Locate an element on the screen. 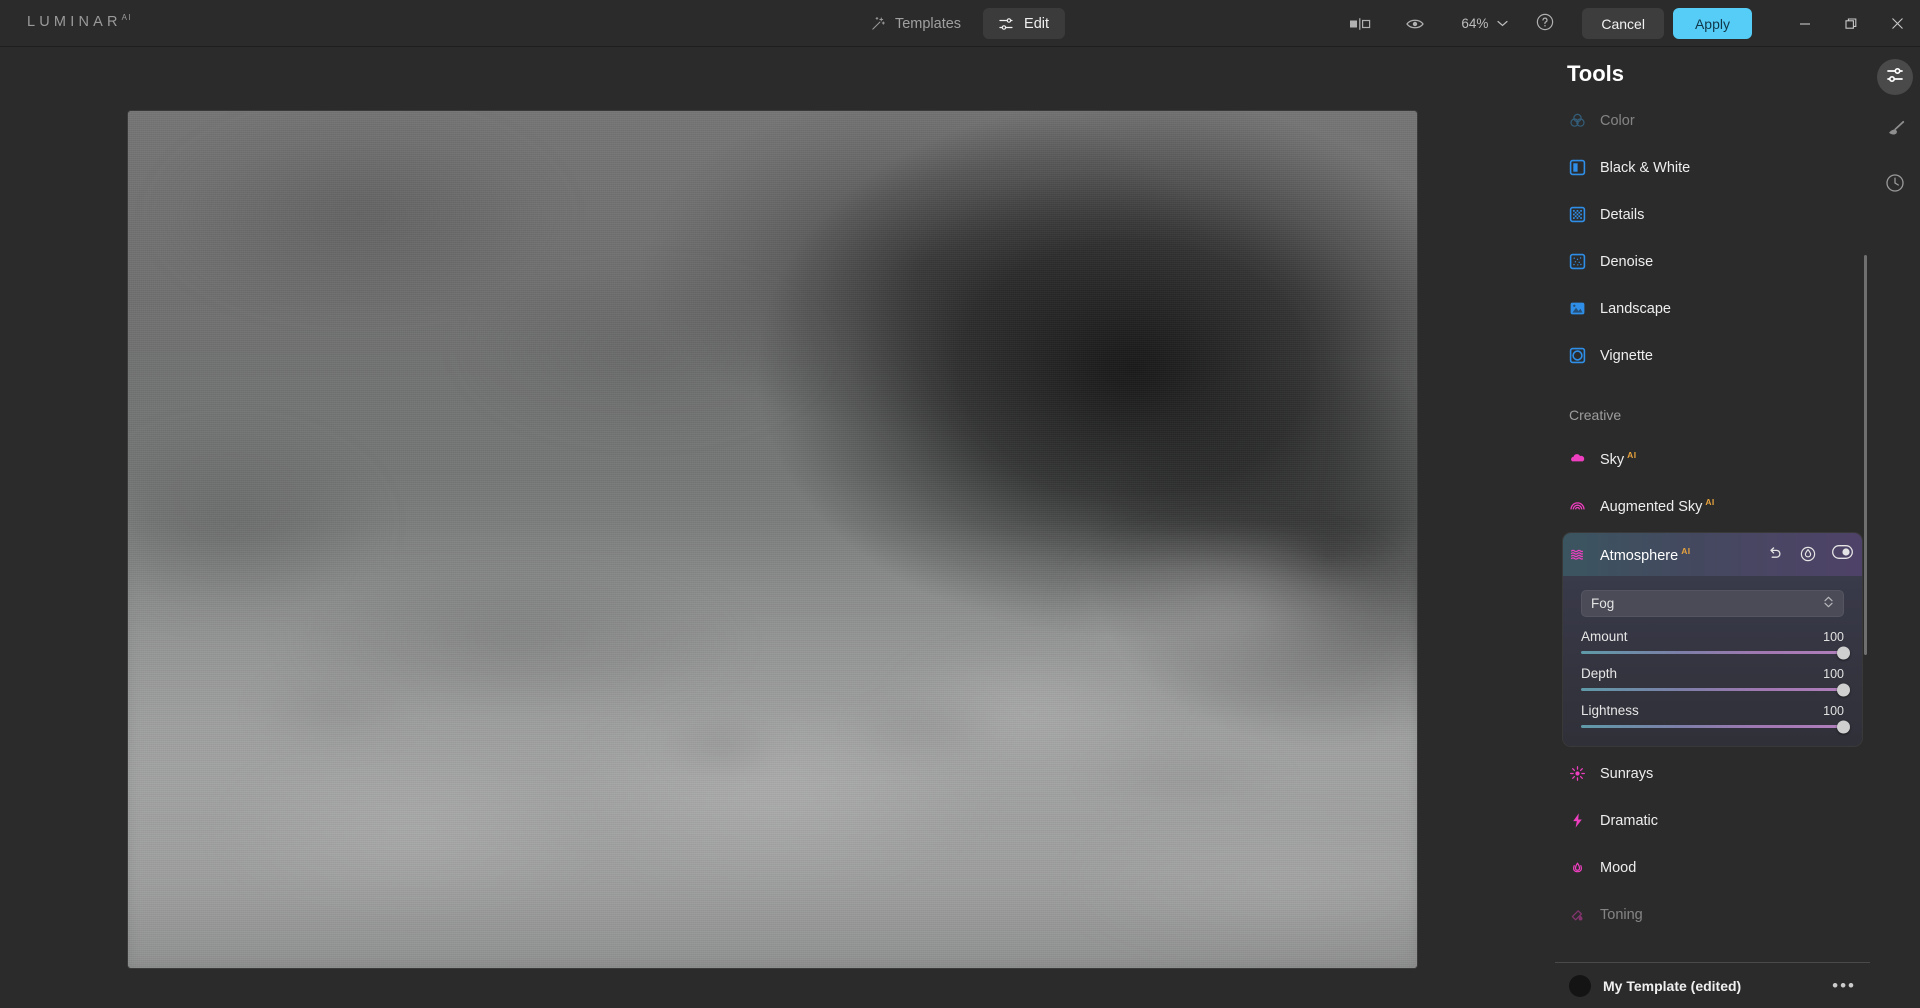  tab-edit-label: Edit is located at coordinates (1037, 23).